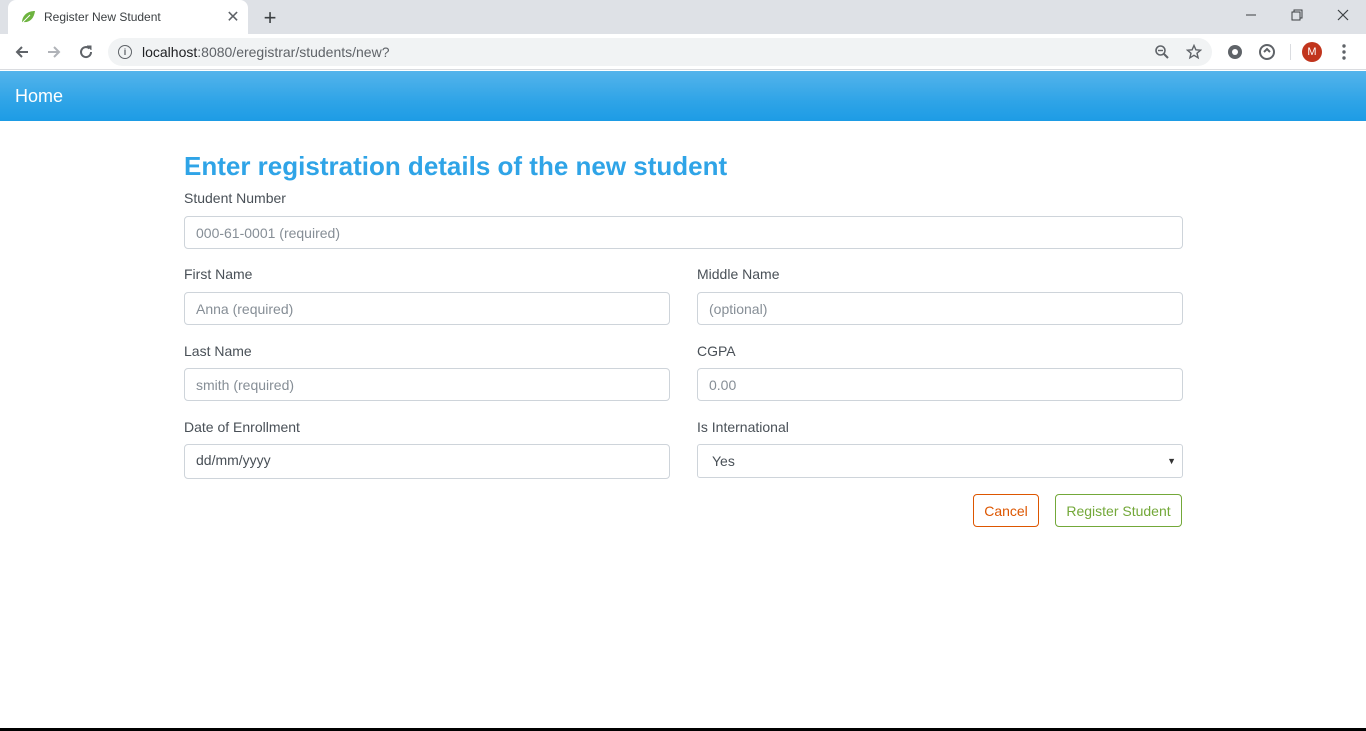  Describe the element at coordinates (1171, 461) in the screenshot. I see `chevron-down-icon: ▼` at that location.